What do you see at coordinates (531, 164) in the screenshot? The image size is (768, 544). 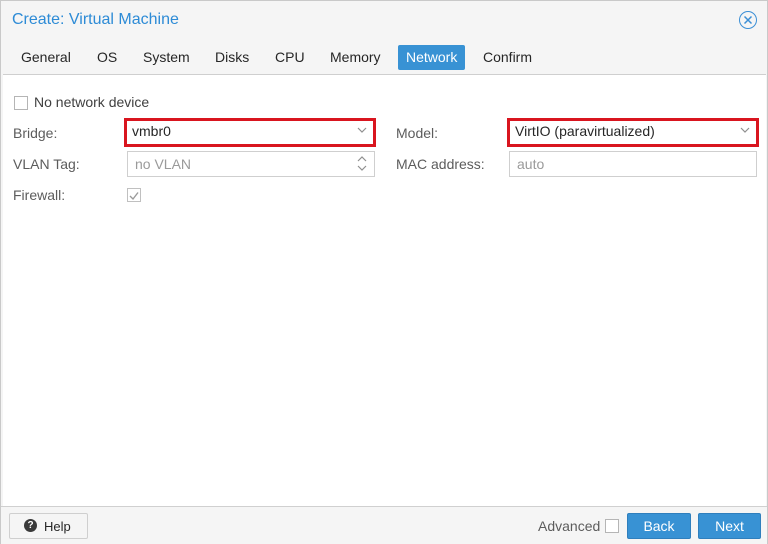 I see `mac-address-placeholder: auto` at bounding box center [531, 164].